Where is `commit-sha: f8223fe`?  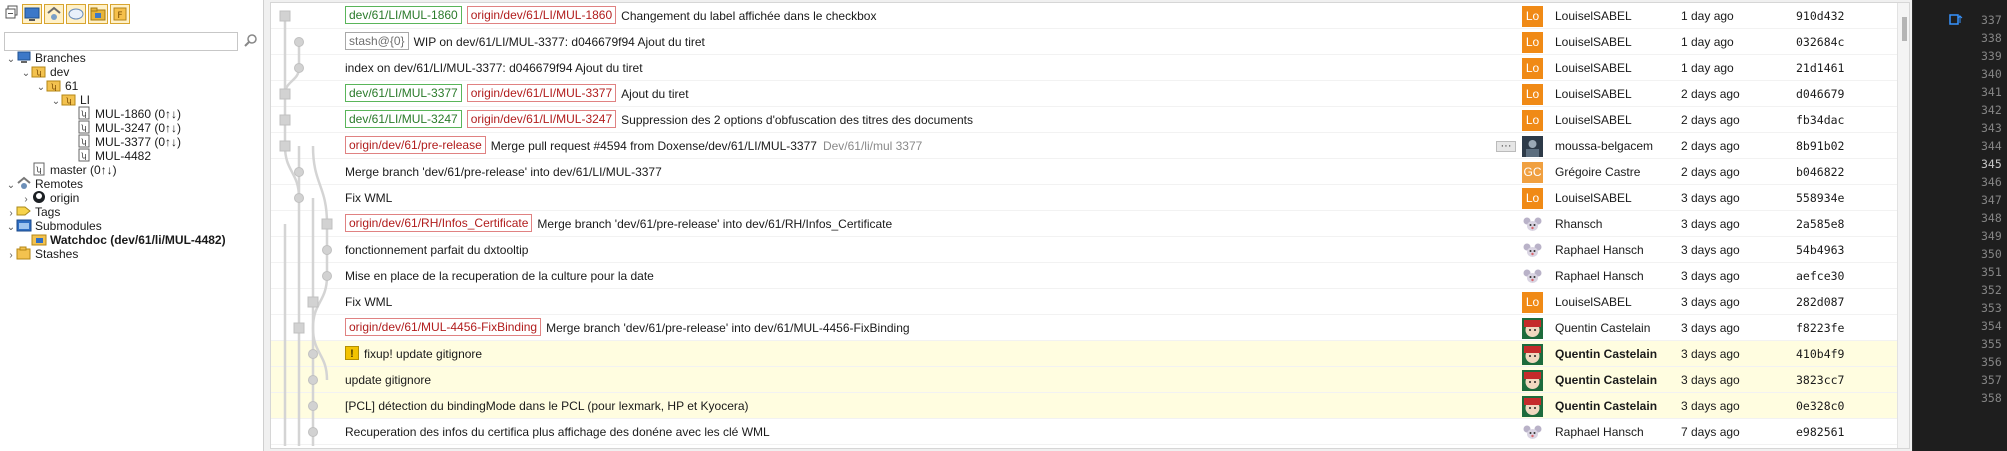
commit-sha: f8223fe is located at coordinates (1831, 328).